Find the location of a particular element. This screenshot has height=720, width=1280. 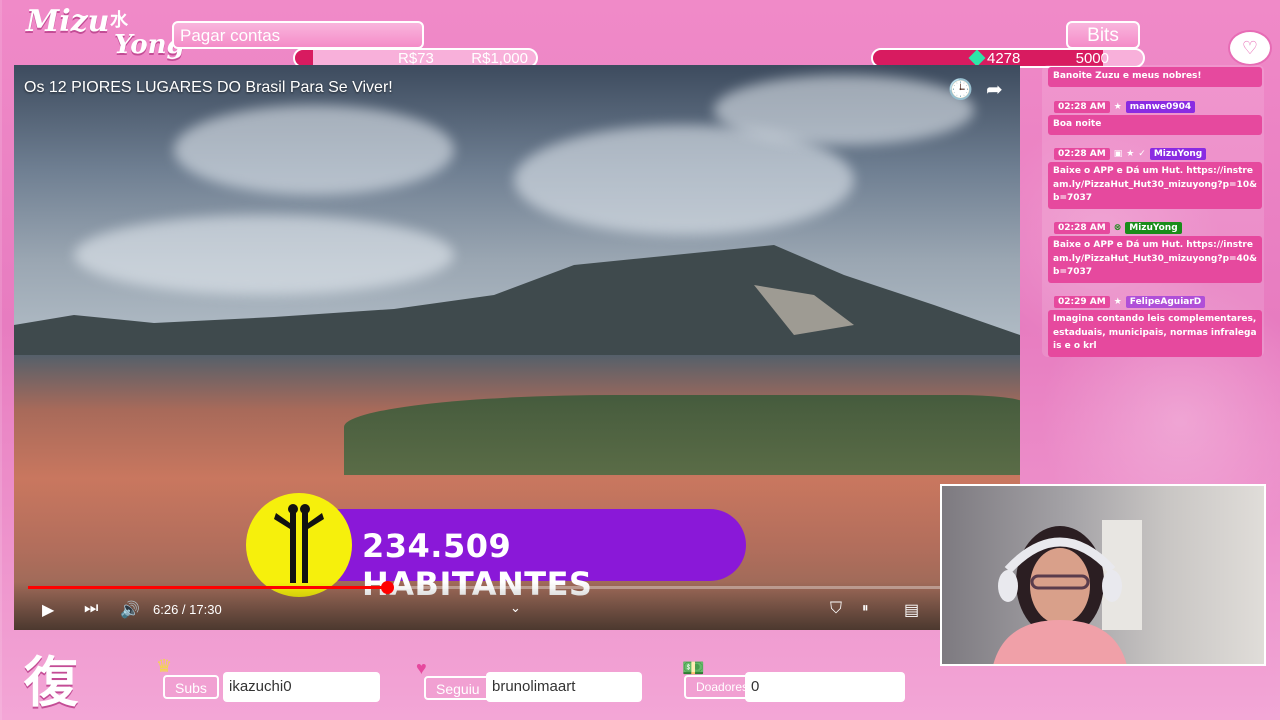

video-progress-played is located at coordinates (207, 587).